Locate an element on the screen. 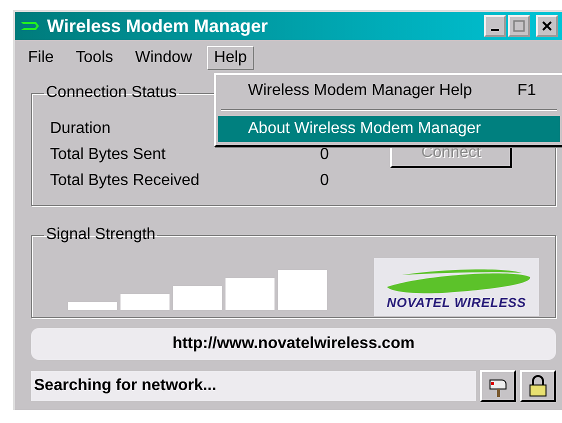 The image size is (562, 423). logo-icon is located at coordinates (30, 26).